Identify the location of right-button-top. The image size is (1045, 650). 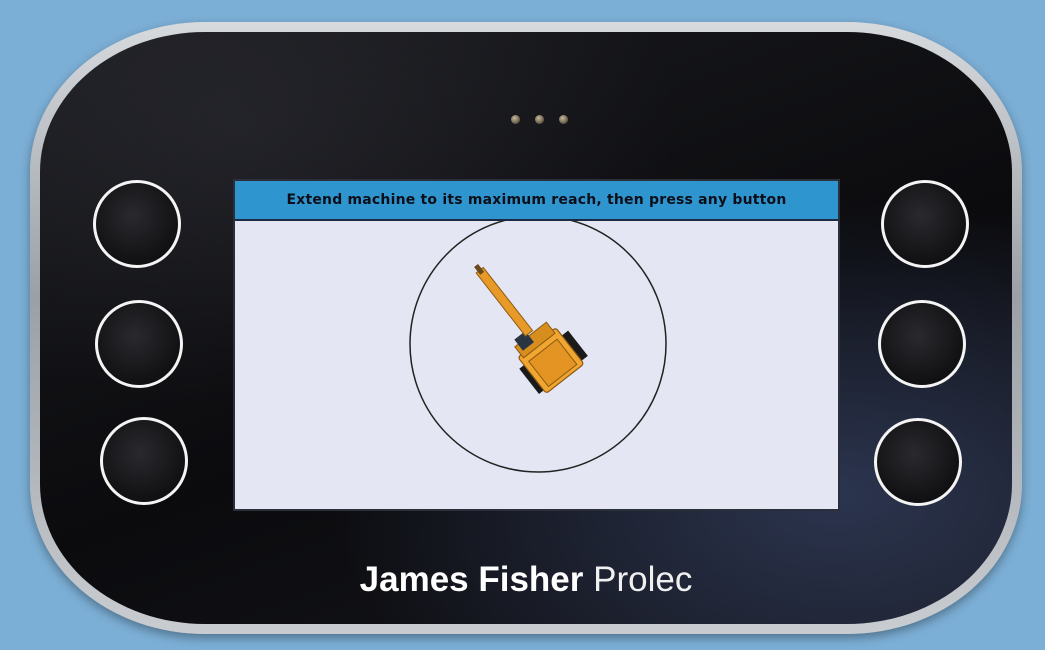
(925, 224).